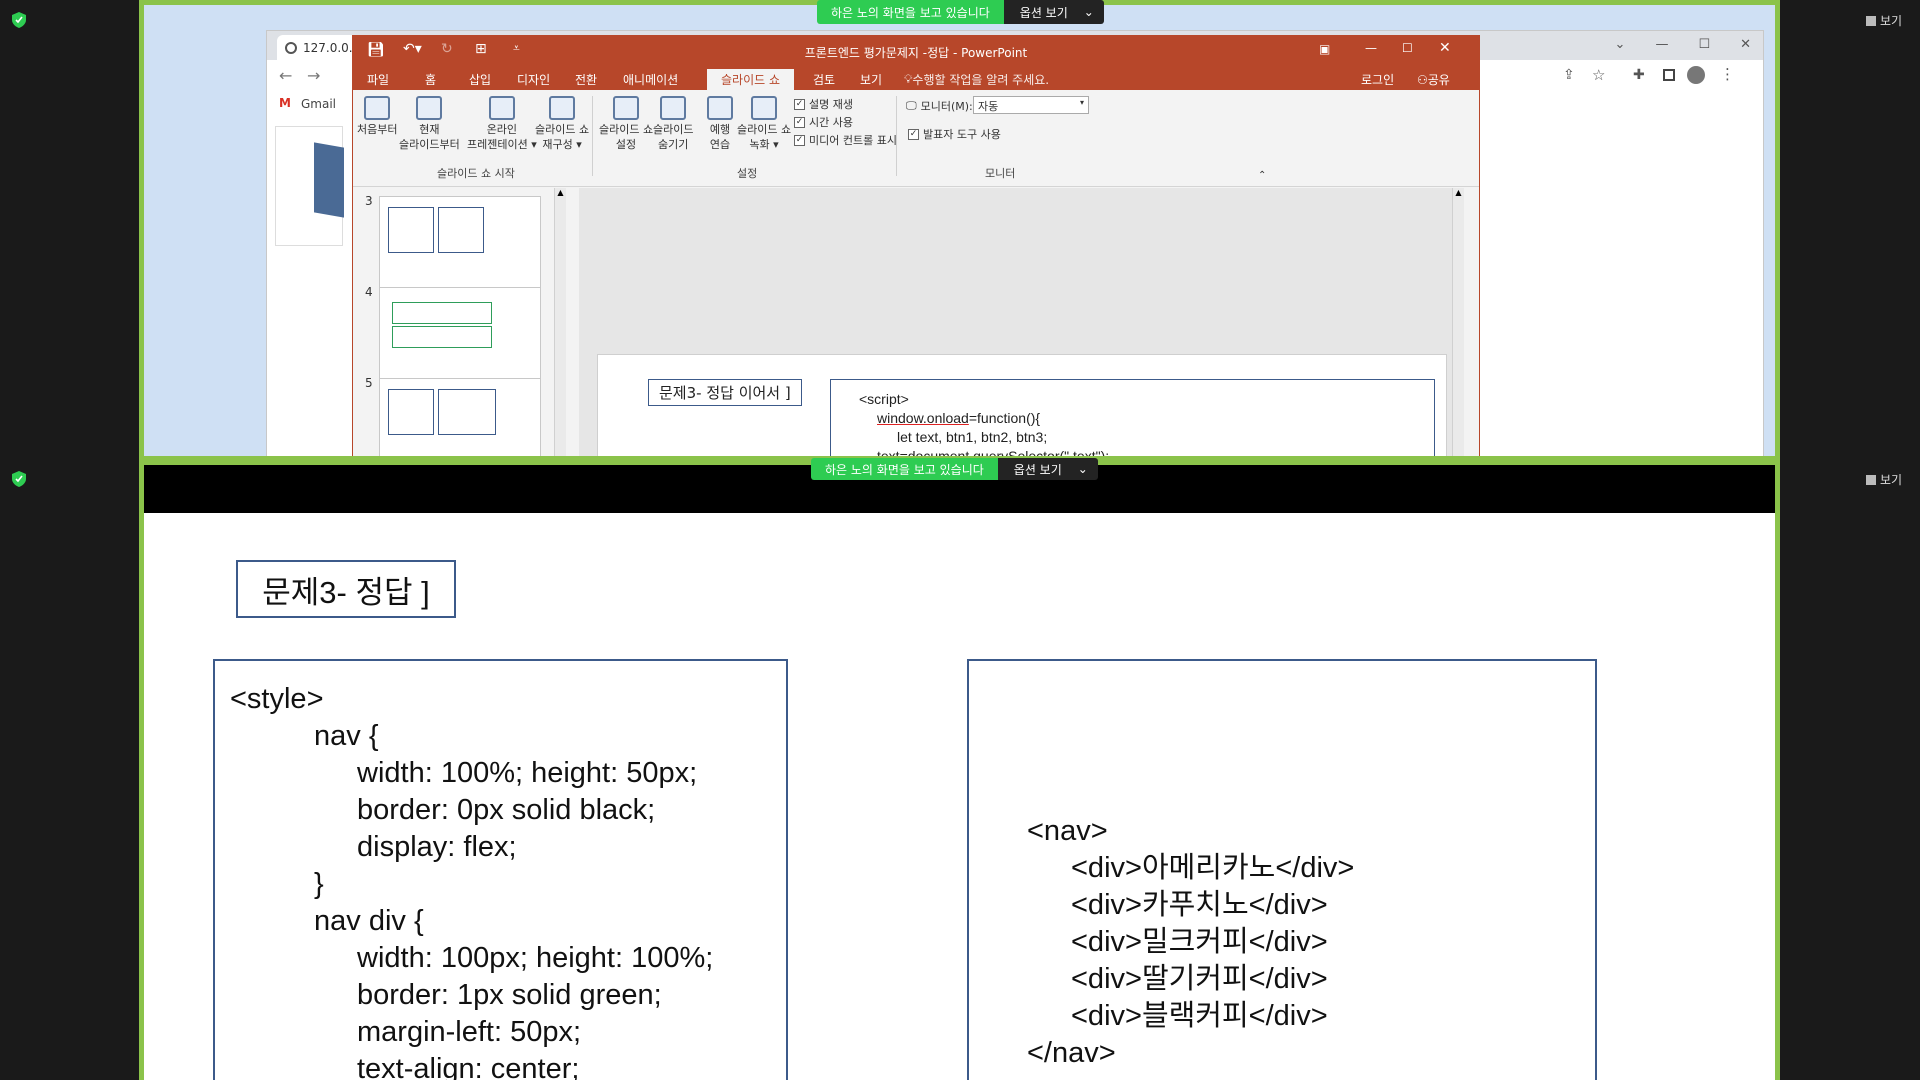  I want to click on play-slide-icon, so click(377, 108).